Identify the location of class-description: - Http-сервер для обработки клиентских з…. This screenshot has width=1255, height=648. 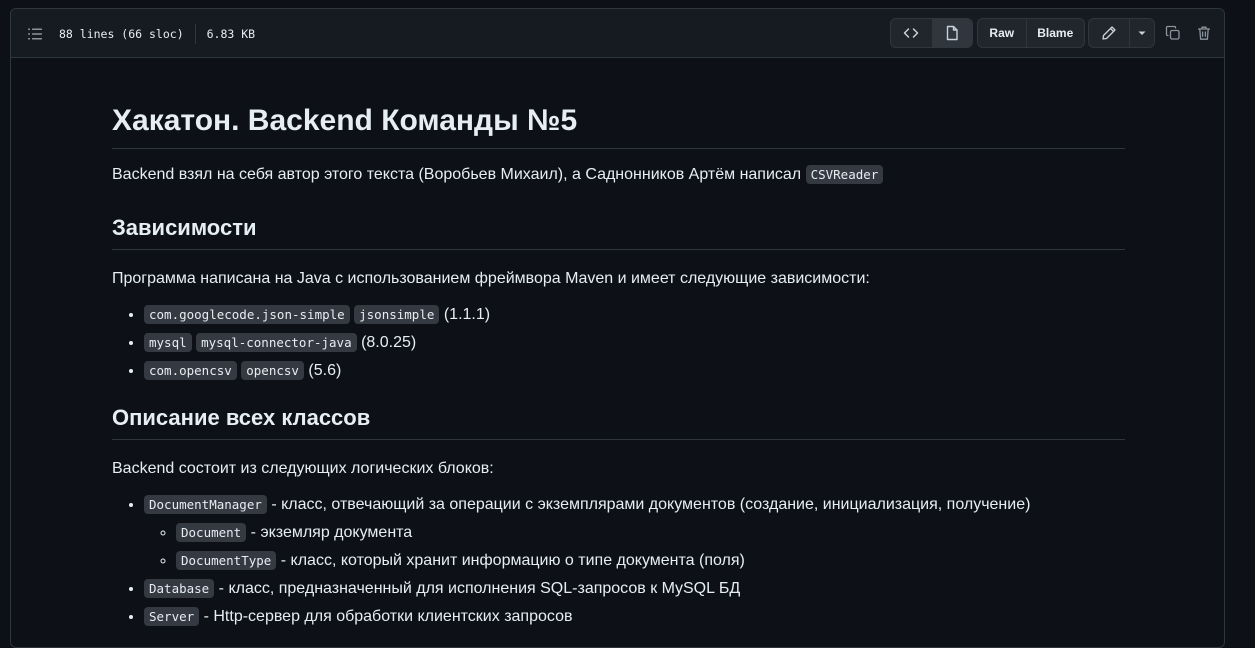
(386, 616).